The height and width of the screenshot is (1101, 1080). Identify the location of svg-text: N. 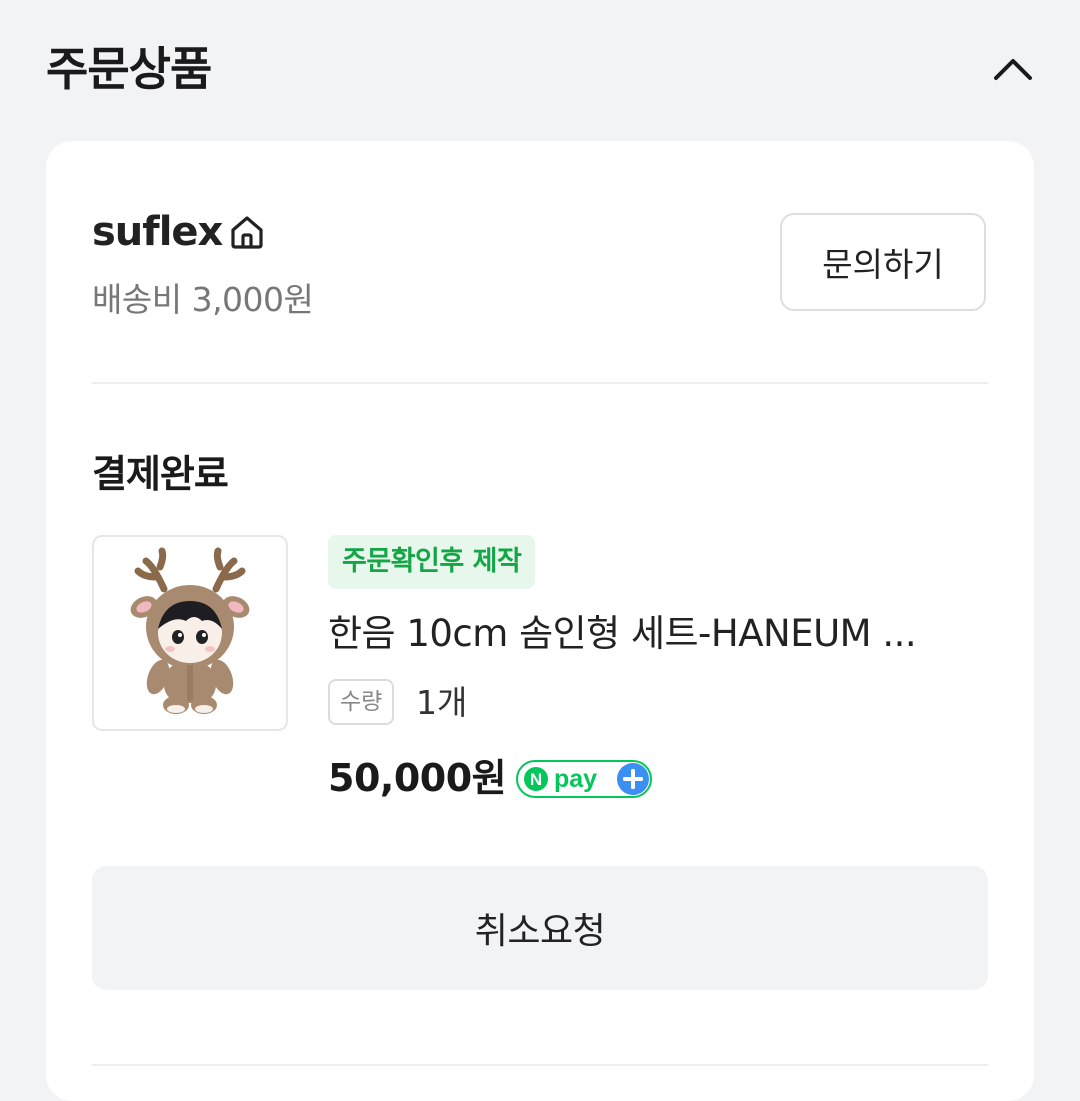
(536, 779).